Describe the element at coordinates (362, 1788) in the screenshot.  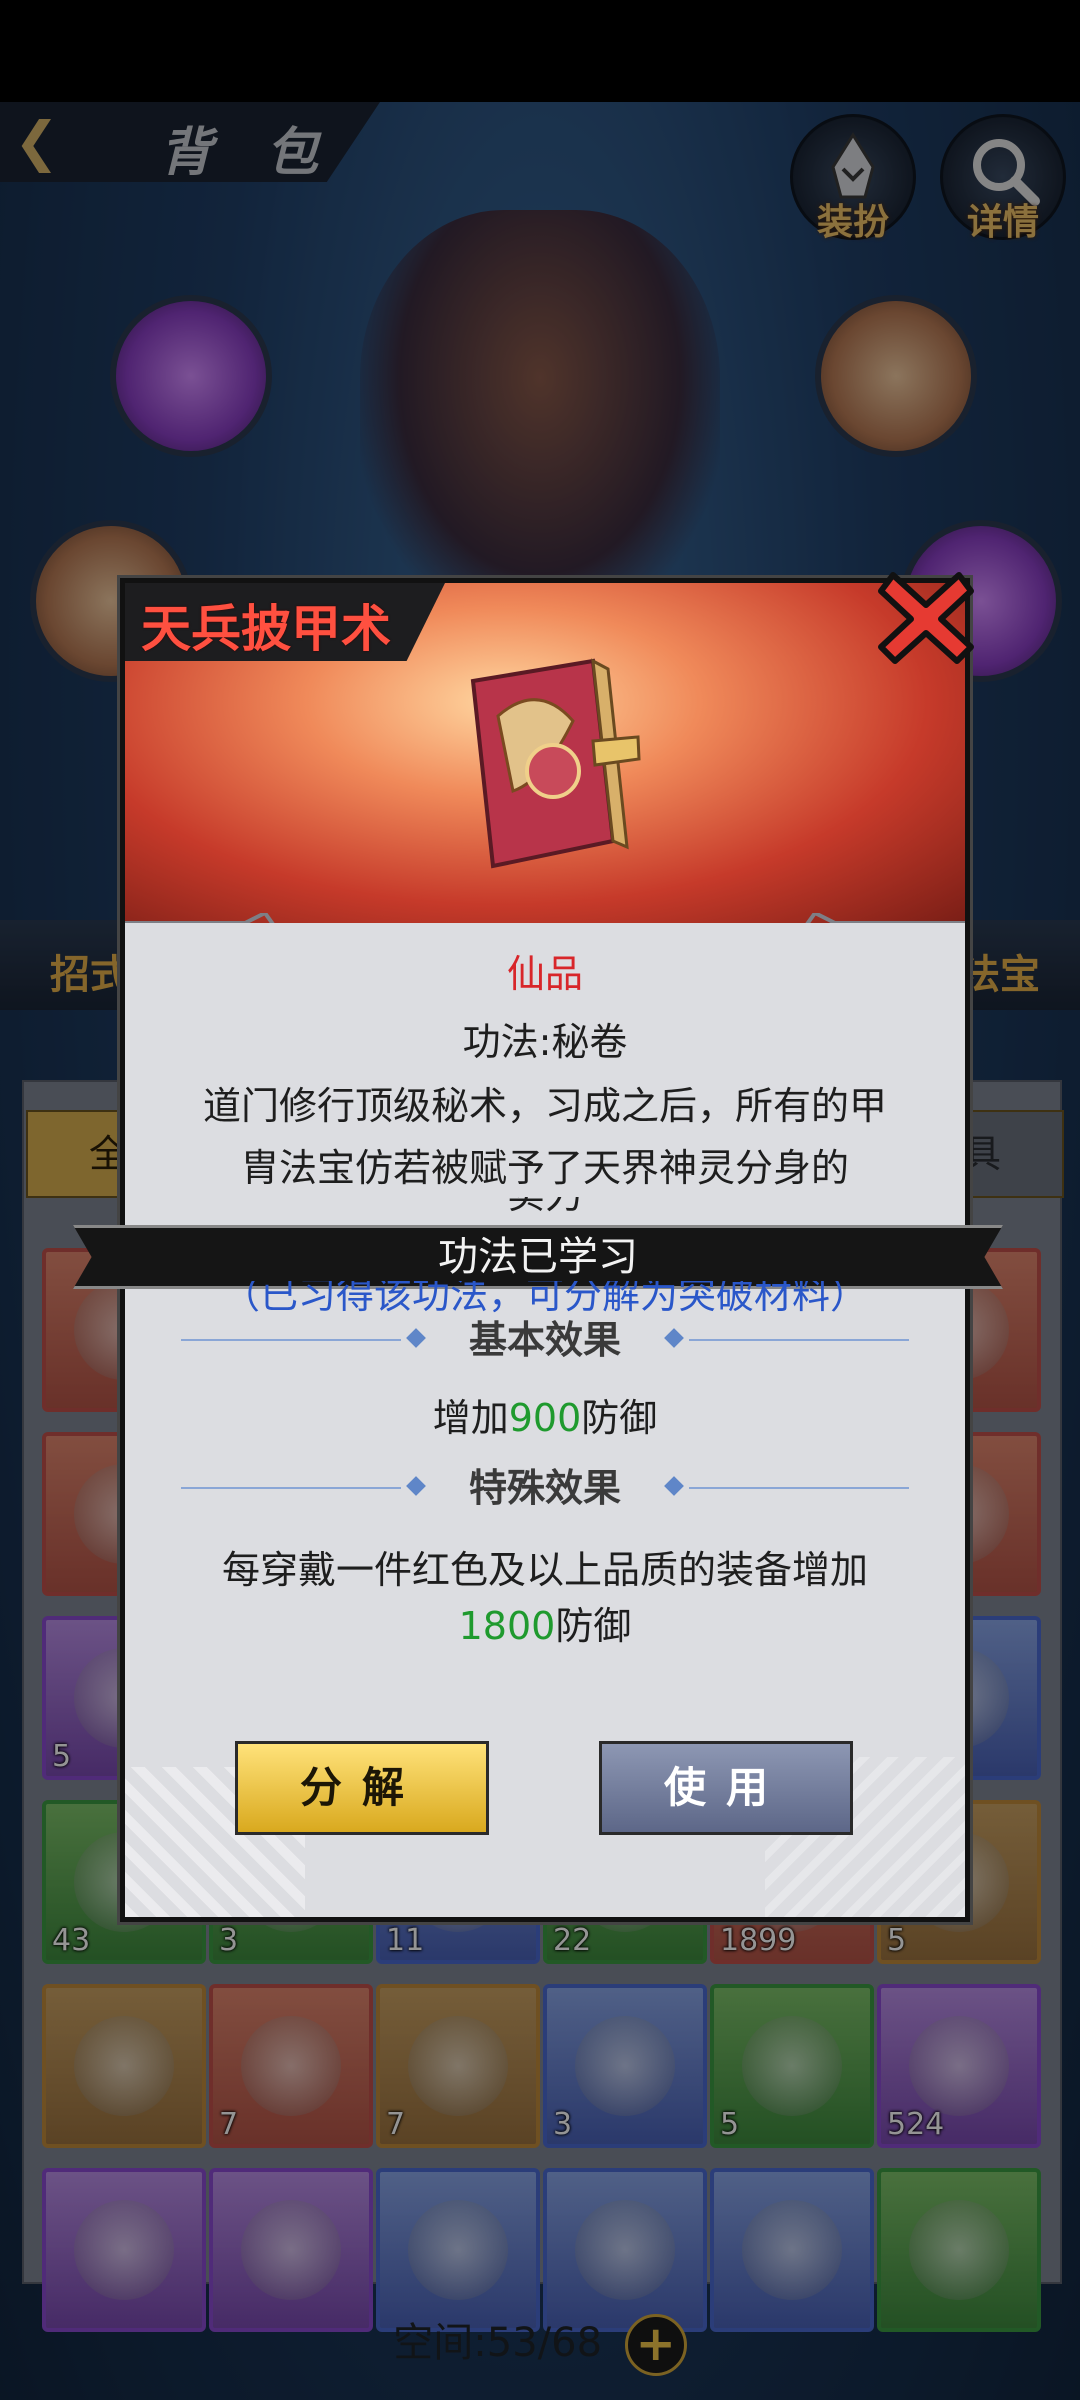
I see `decompose-button: 分解` at that location.